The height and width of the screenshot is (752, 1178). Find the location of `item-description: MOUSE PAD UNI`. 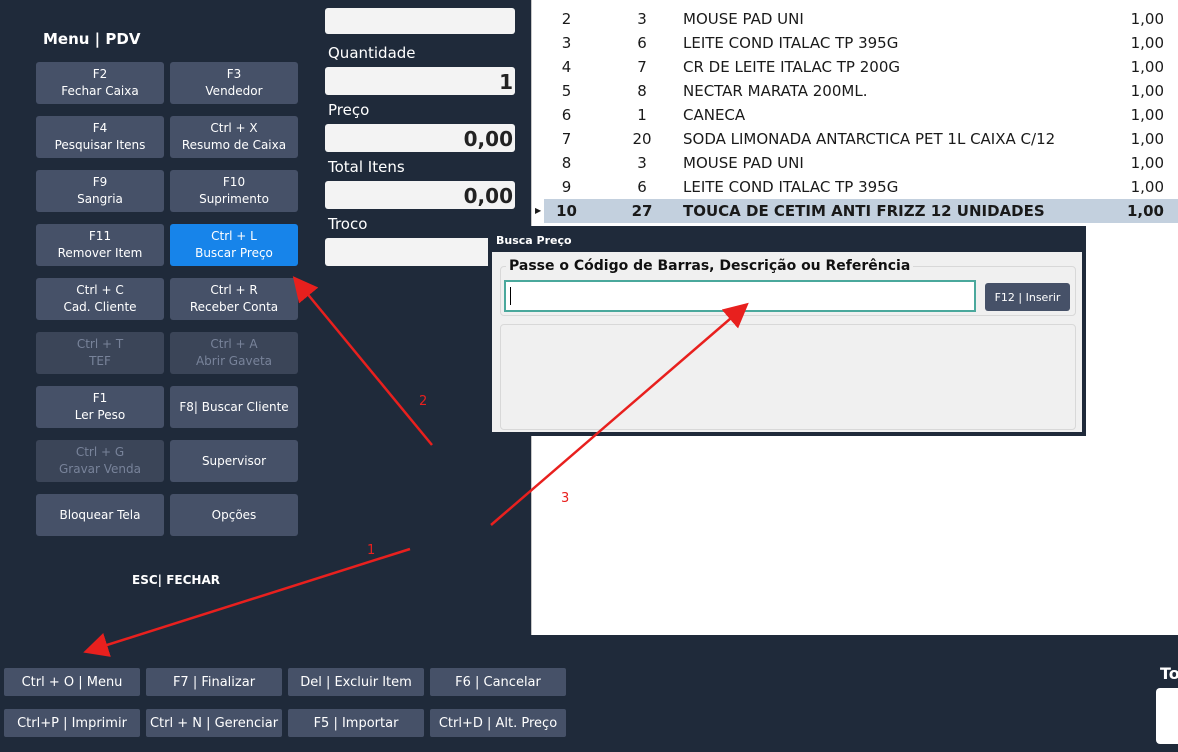

item-description: MOUSE PAD UNI is located at coordinates (743, 19).